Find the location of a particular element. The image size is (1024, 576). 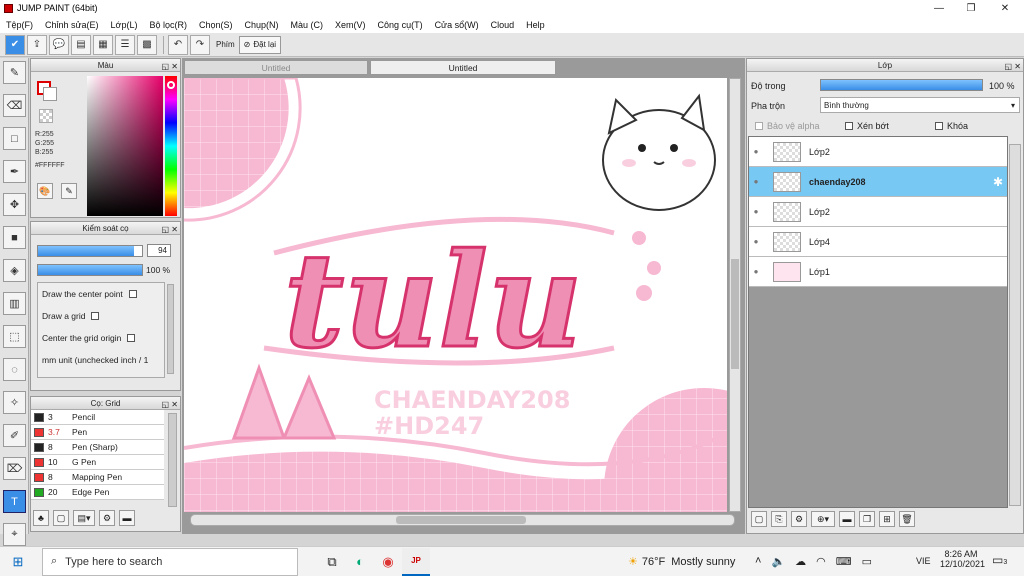

transparent-color-swatch is located at coordinates (46, 116).